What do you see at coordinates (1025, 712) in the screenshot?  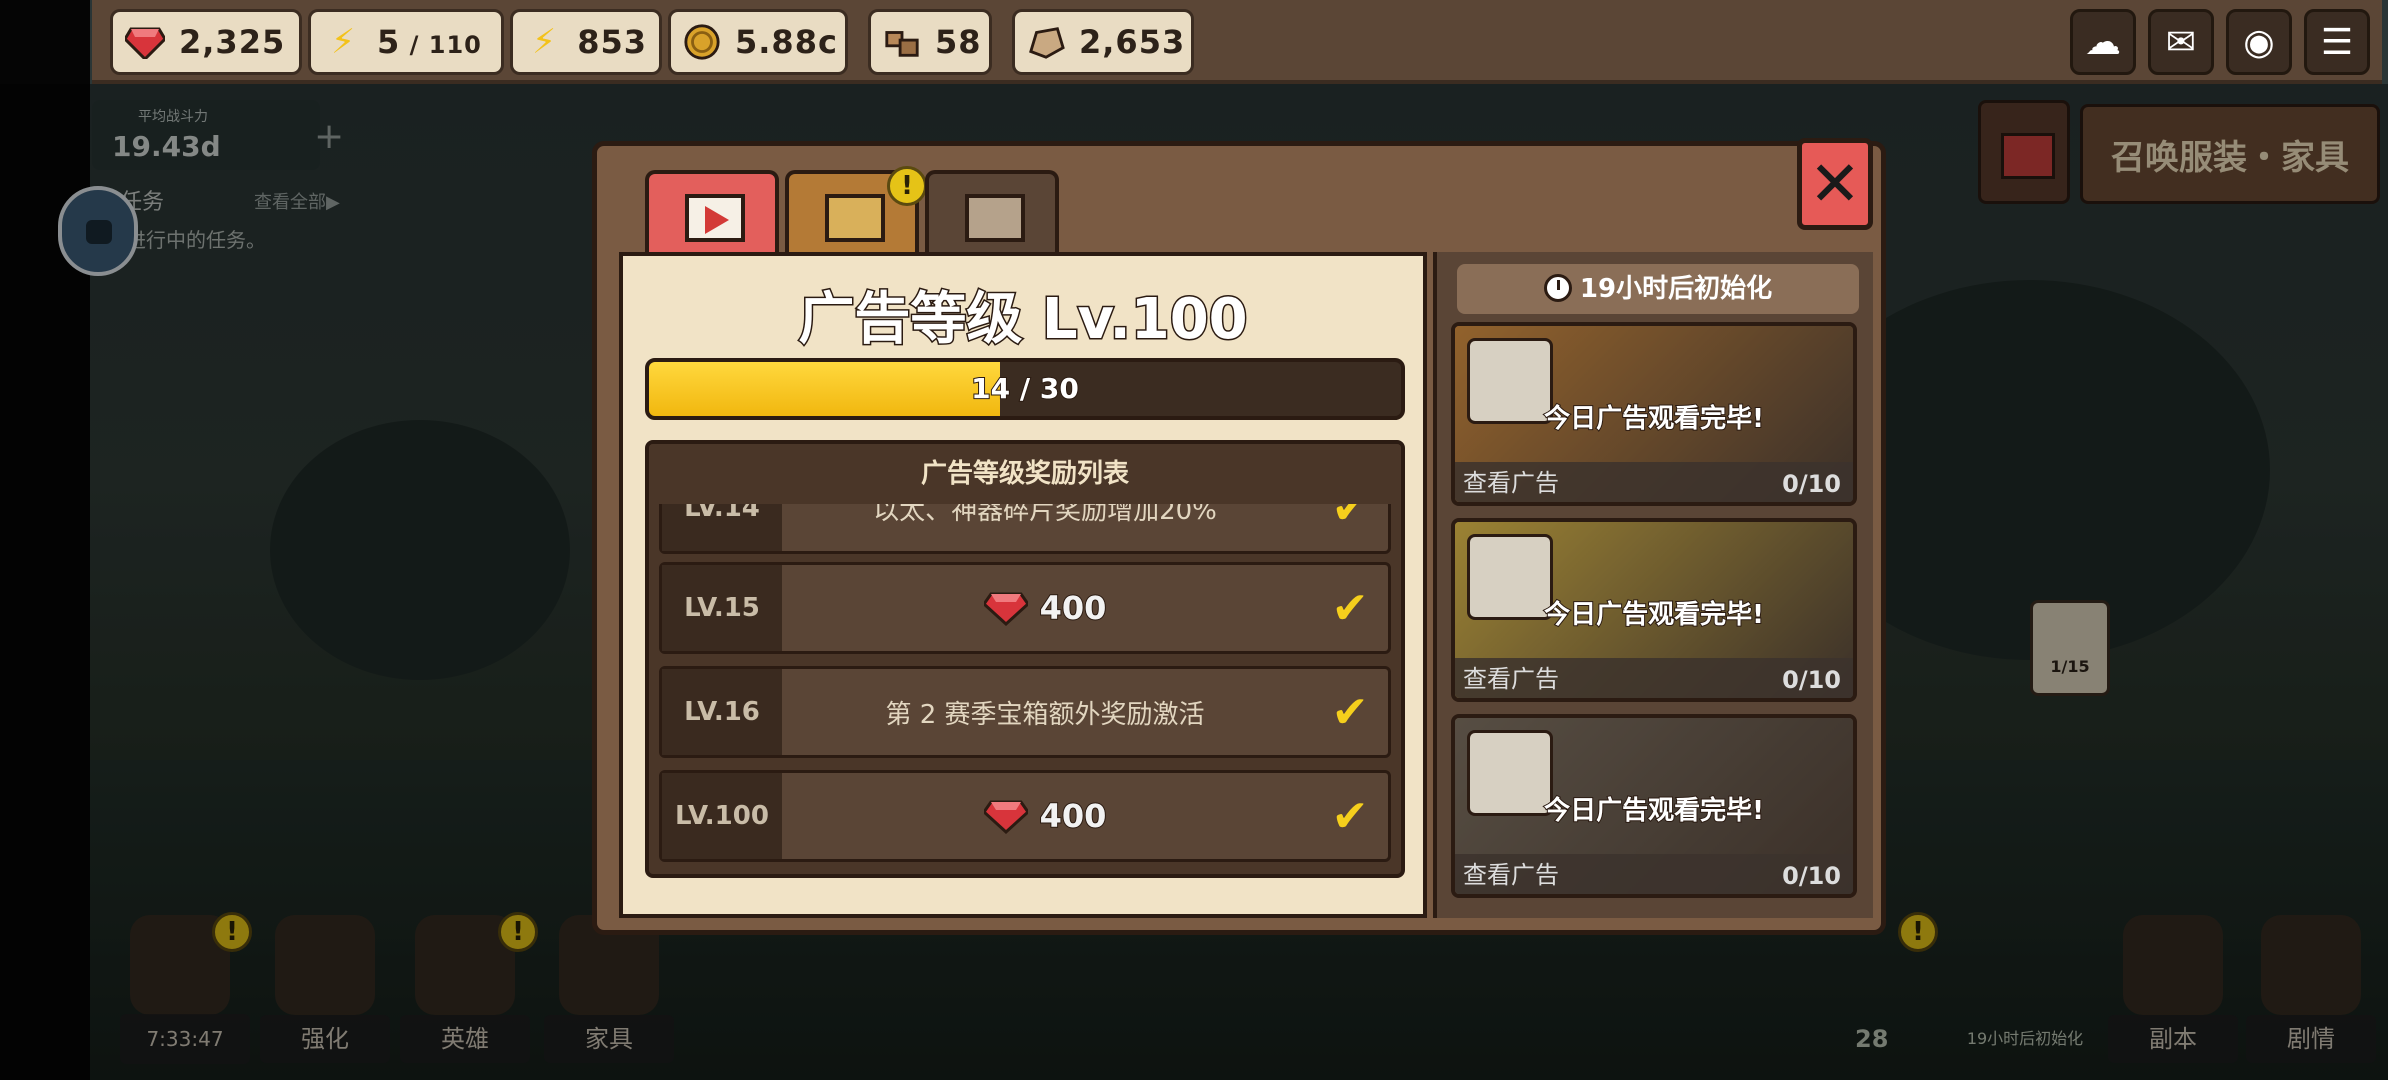 I see `reward-row: LV.16 第 2 赛季宝箱额外奖励激活 ✔` at bounding box center [1025, 712].